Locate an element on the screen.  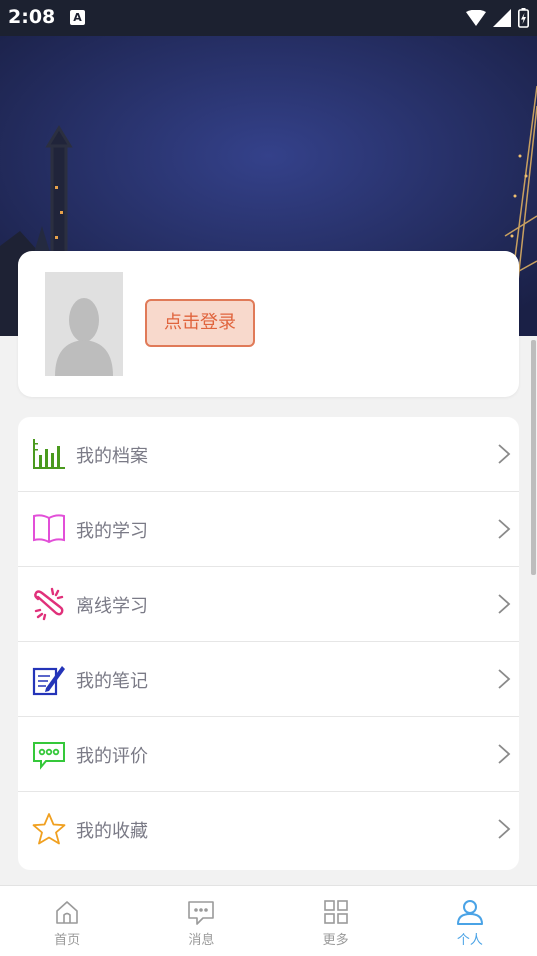
open-book-icon is located at coordinates (49, 529).